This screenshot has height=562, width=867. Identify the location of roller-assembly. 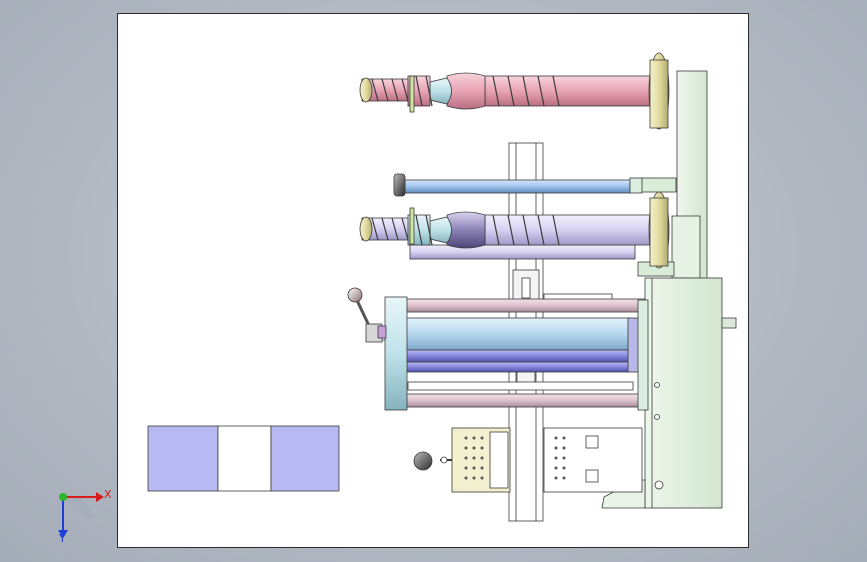
(507, 353).